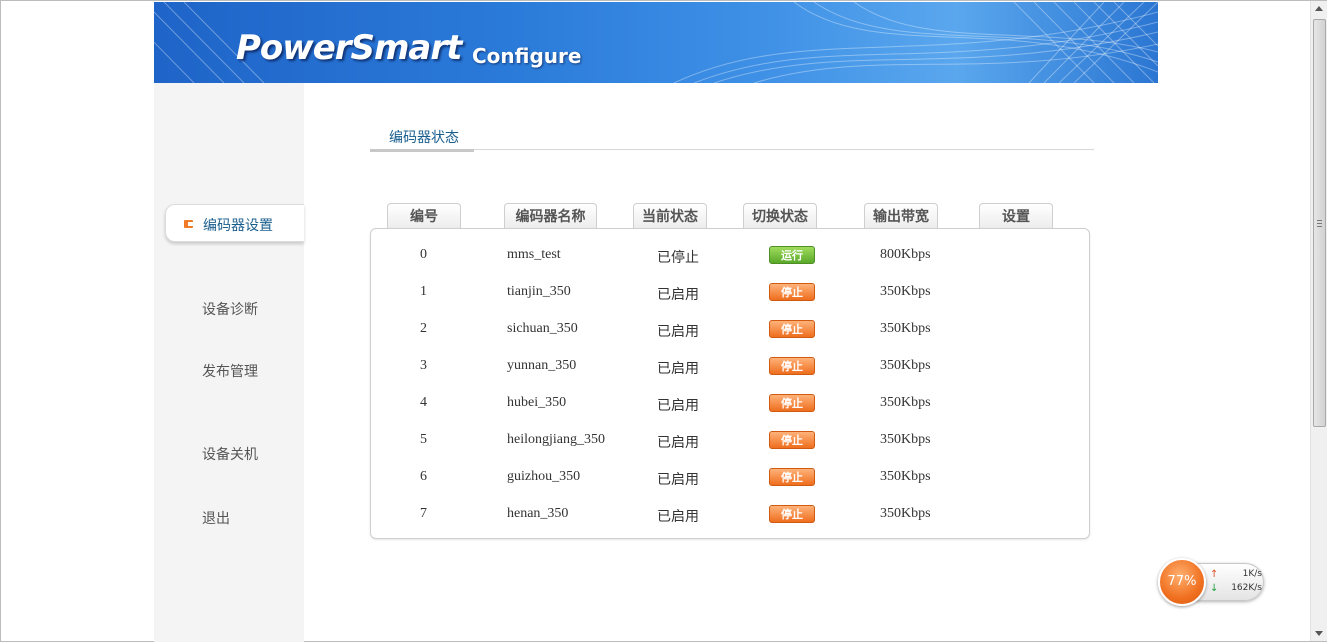 The width and height of the screenshot is (1327, 642). What do you see at coordinates (656, 42) in the screenshot?
I see `header-banner: PowerSmart Configure` at bounding box center [656, 42].